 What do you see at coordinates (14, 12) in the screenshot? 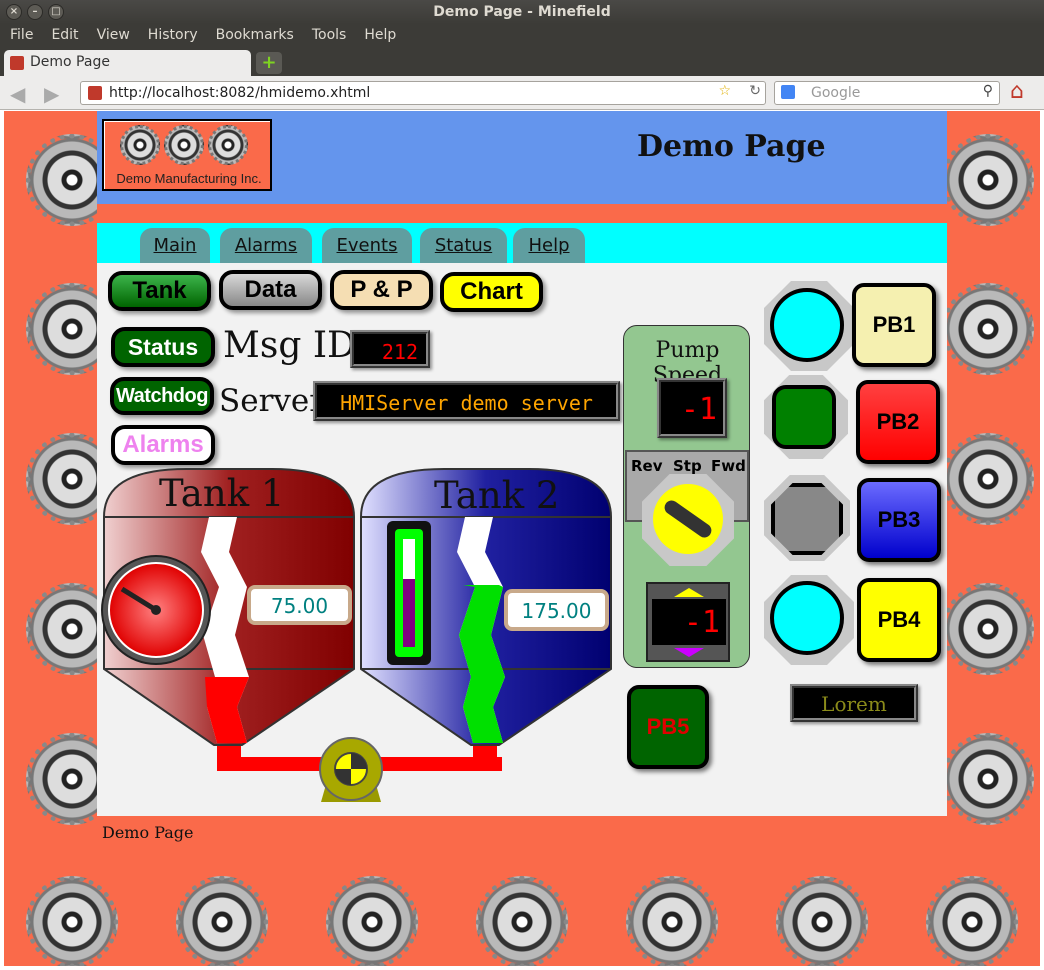
I see `close-window-icon: ×` at bounding box center [14, 12].